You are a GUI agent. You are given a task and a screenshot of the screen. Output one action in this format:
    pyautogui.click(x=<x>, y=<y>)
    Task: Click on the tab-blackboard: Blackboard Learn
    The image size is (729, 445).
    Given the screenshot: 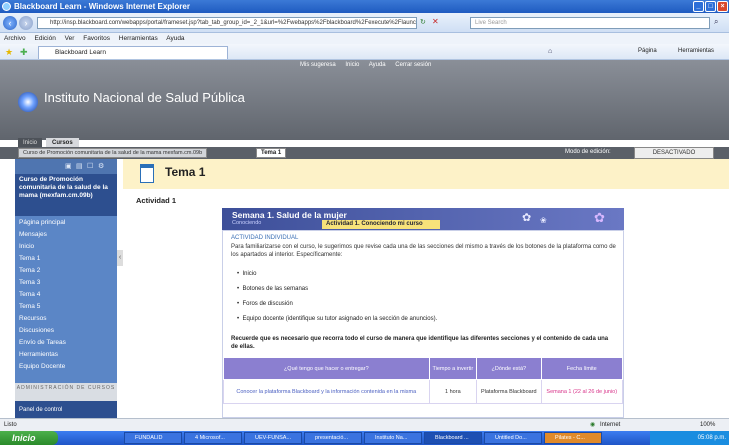 What is the action you would take?
    pyautogui.click(x=133, y=52)
    